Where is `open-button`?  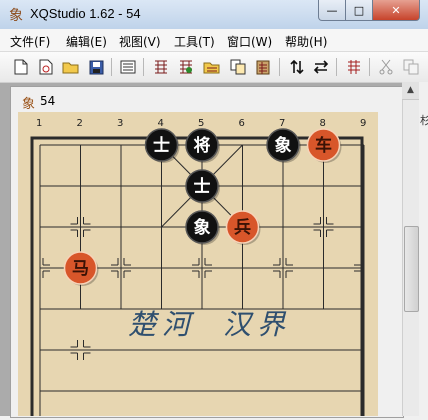
open-button is located at coordinates (71, 67).